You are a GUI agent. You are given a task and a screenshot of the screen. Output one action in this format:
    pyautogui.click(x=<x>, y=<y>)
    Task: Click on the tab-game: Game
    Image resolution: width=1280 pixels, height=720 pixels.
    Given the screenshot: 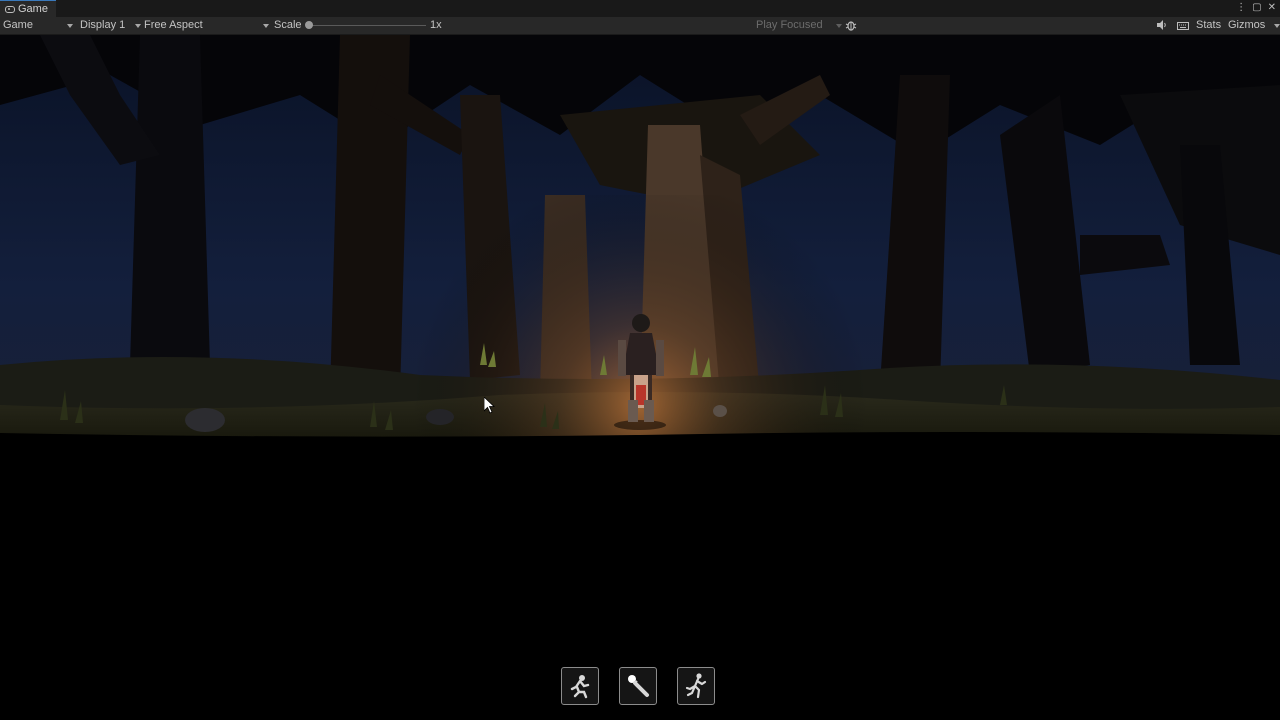 What is the action you would take?
    pyautogui.click(x=28, y=8)
    